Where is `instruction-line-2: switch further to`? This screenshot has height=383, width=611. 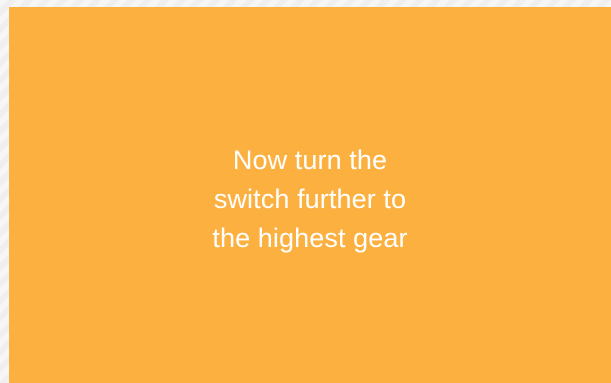 instruction-line-2: switch further to is located at coordinates (310, 199).